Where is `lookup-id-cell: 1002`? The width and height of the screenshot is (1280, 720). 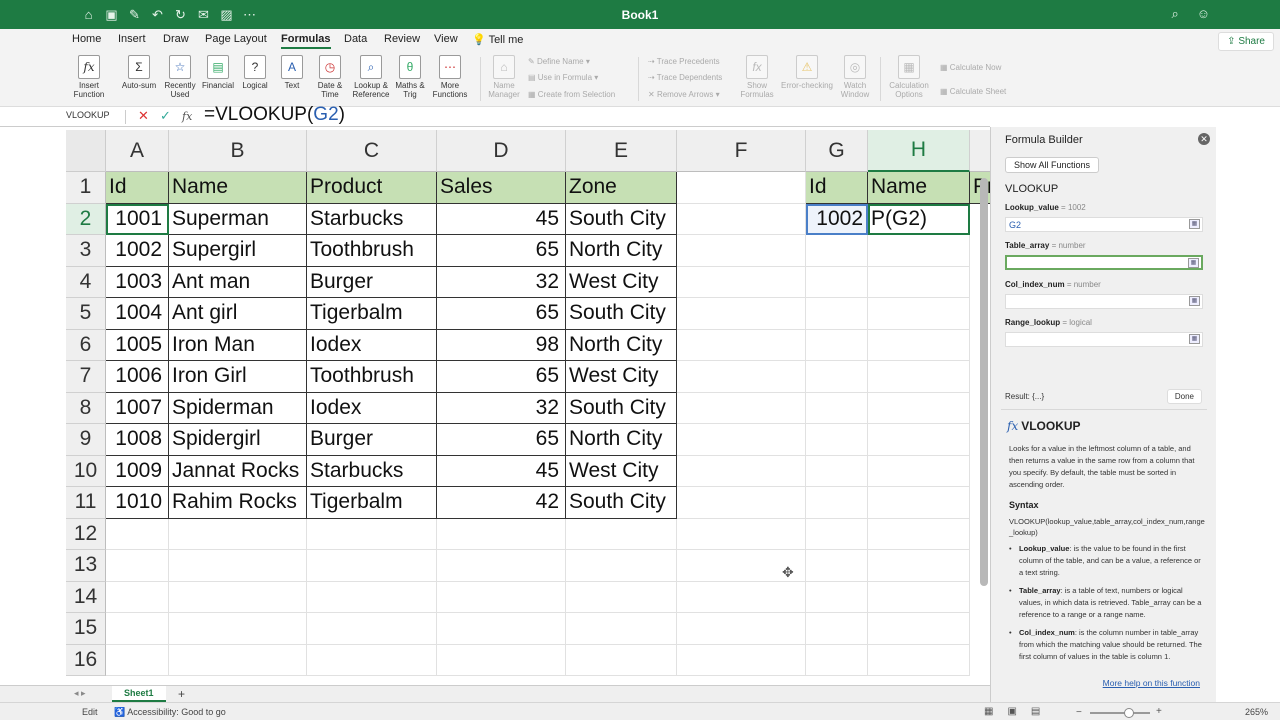
lookup-id-cell: 1002 is located at coordinates (837, 219).